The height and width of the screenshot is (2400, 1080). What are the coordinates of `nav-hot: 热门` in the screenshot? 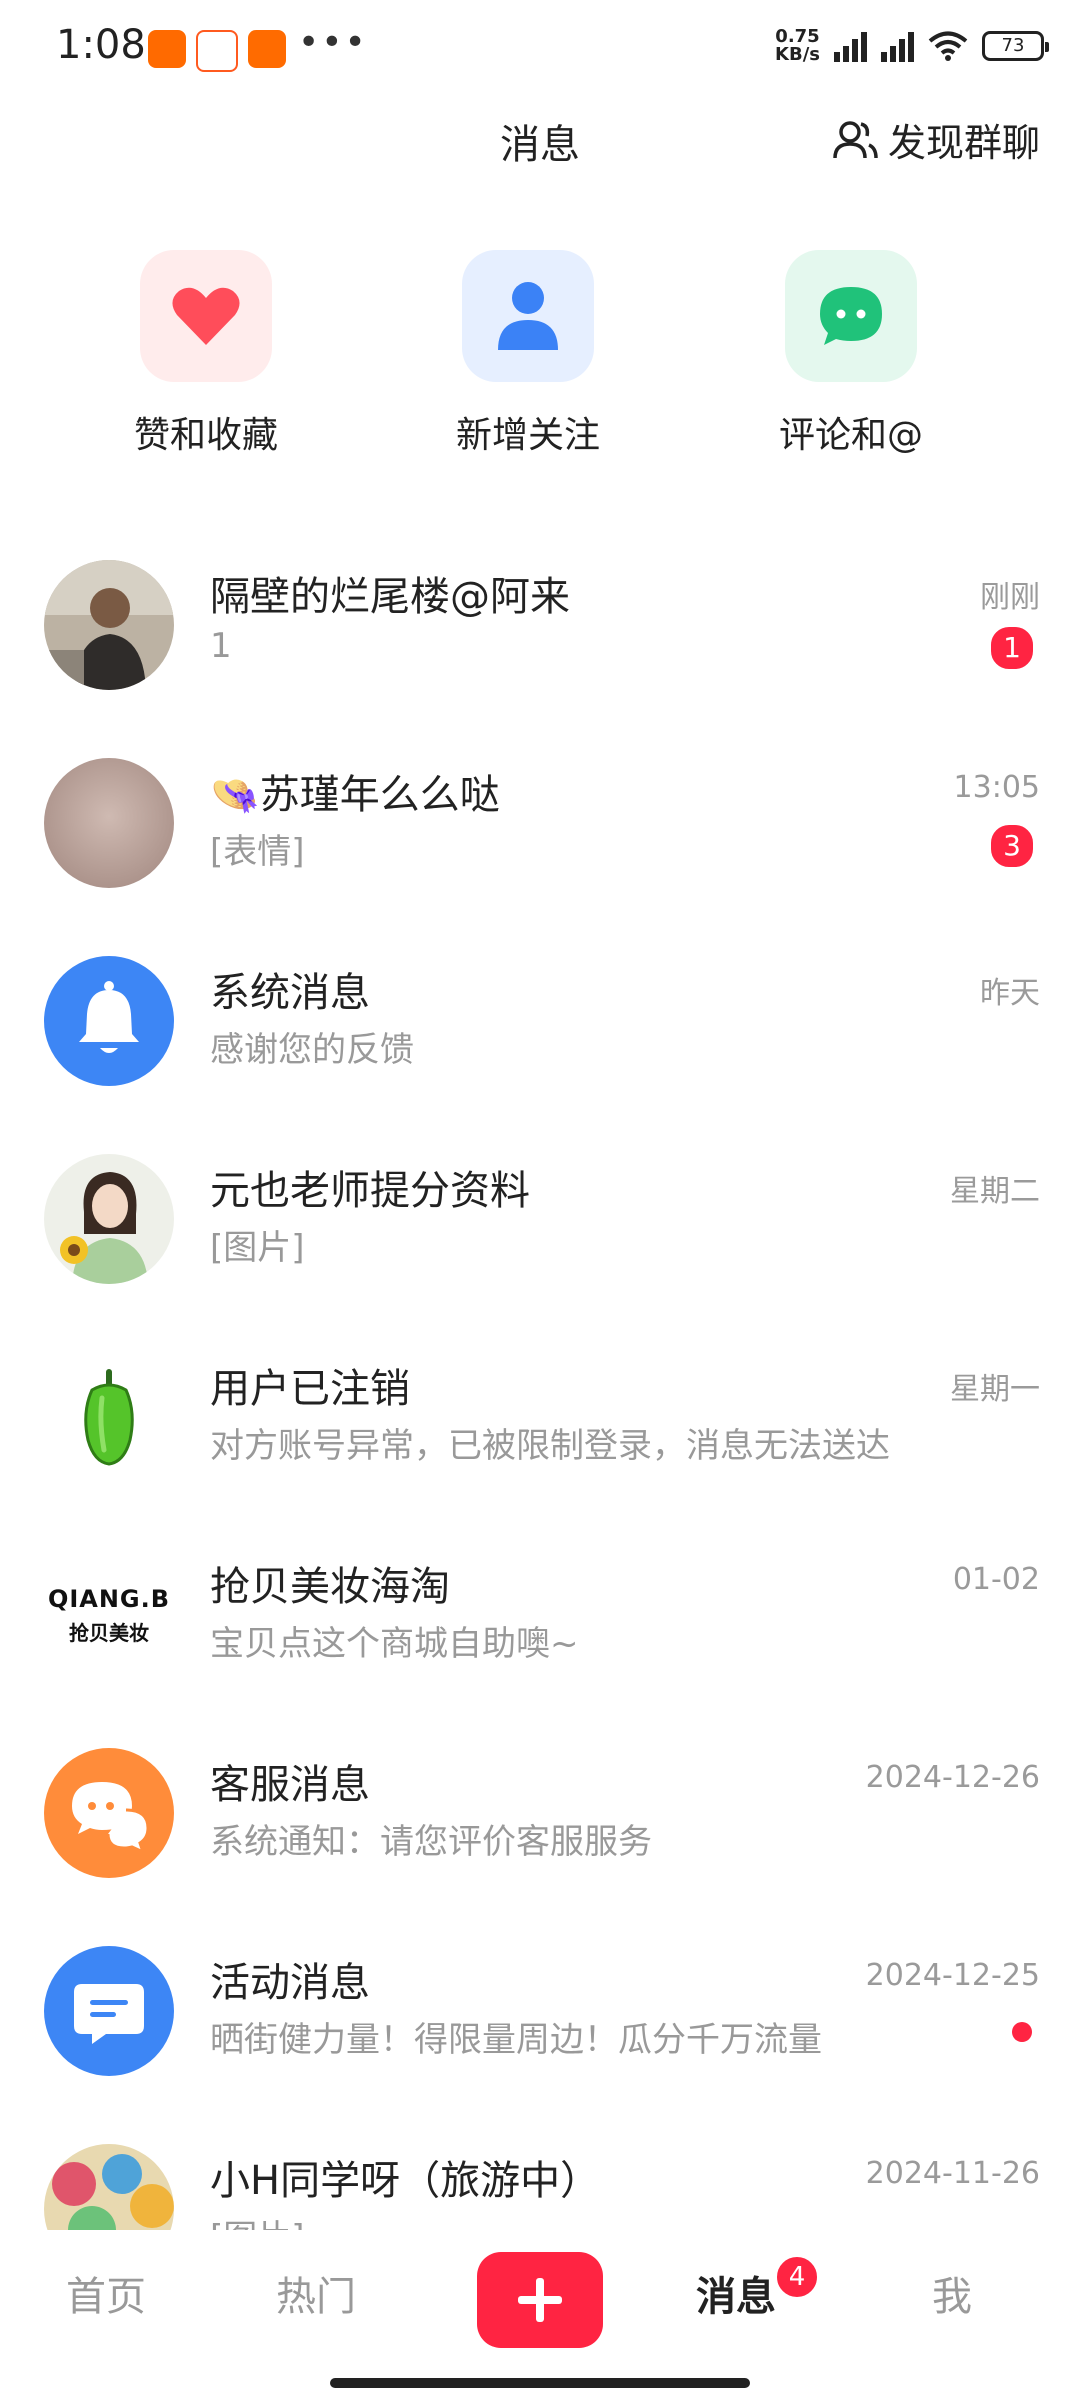 It's located at (316, 2293).